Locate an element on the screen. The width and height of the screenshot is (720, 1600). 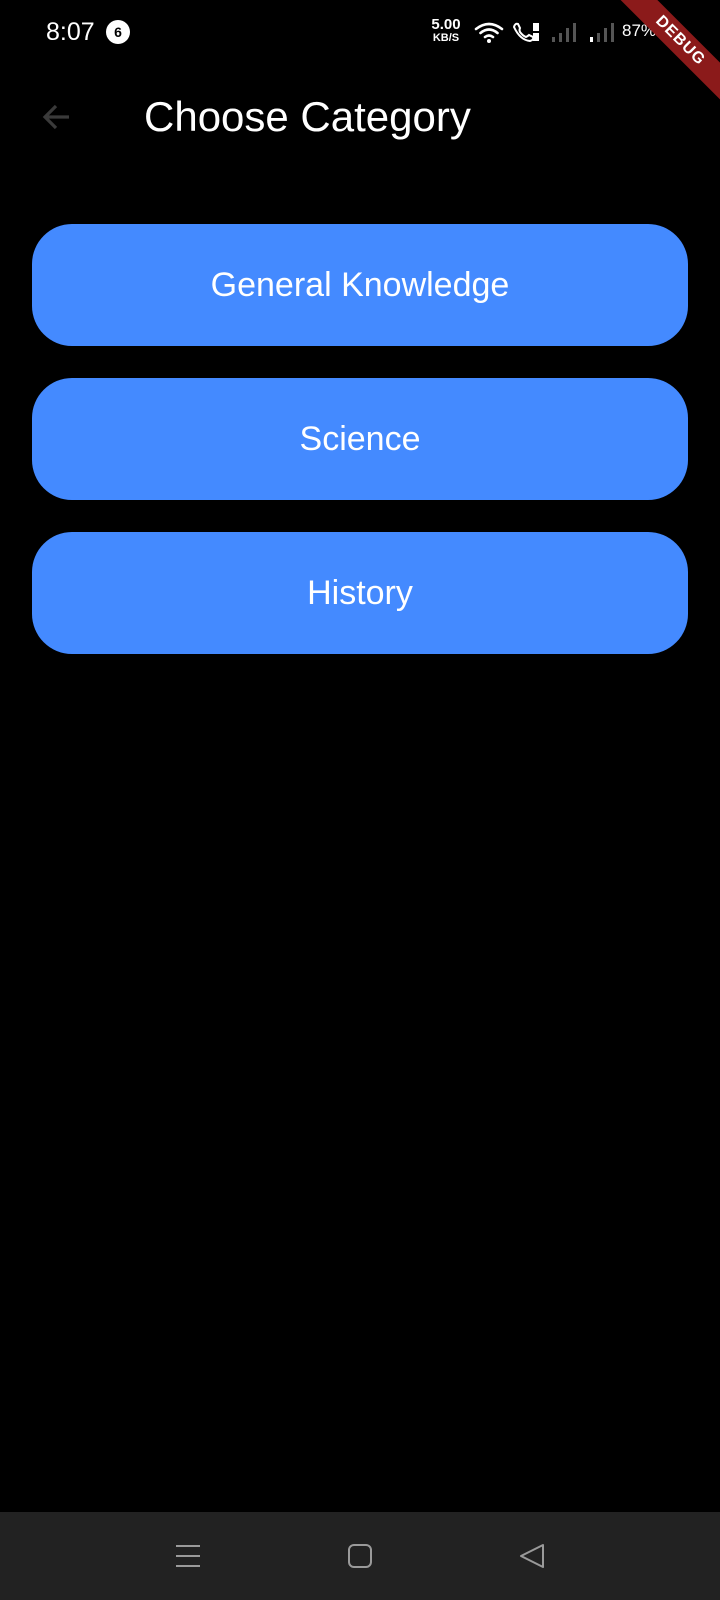
category-button-science: Science is located at coordinates (360, 439).